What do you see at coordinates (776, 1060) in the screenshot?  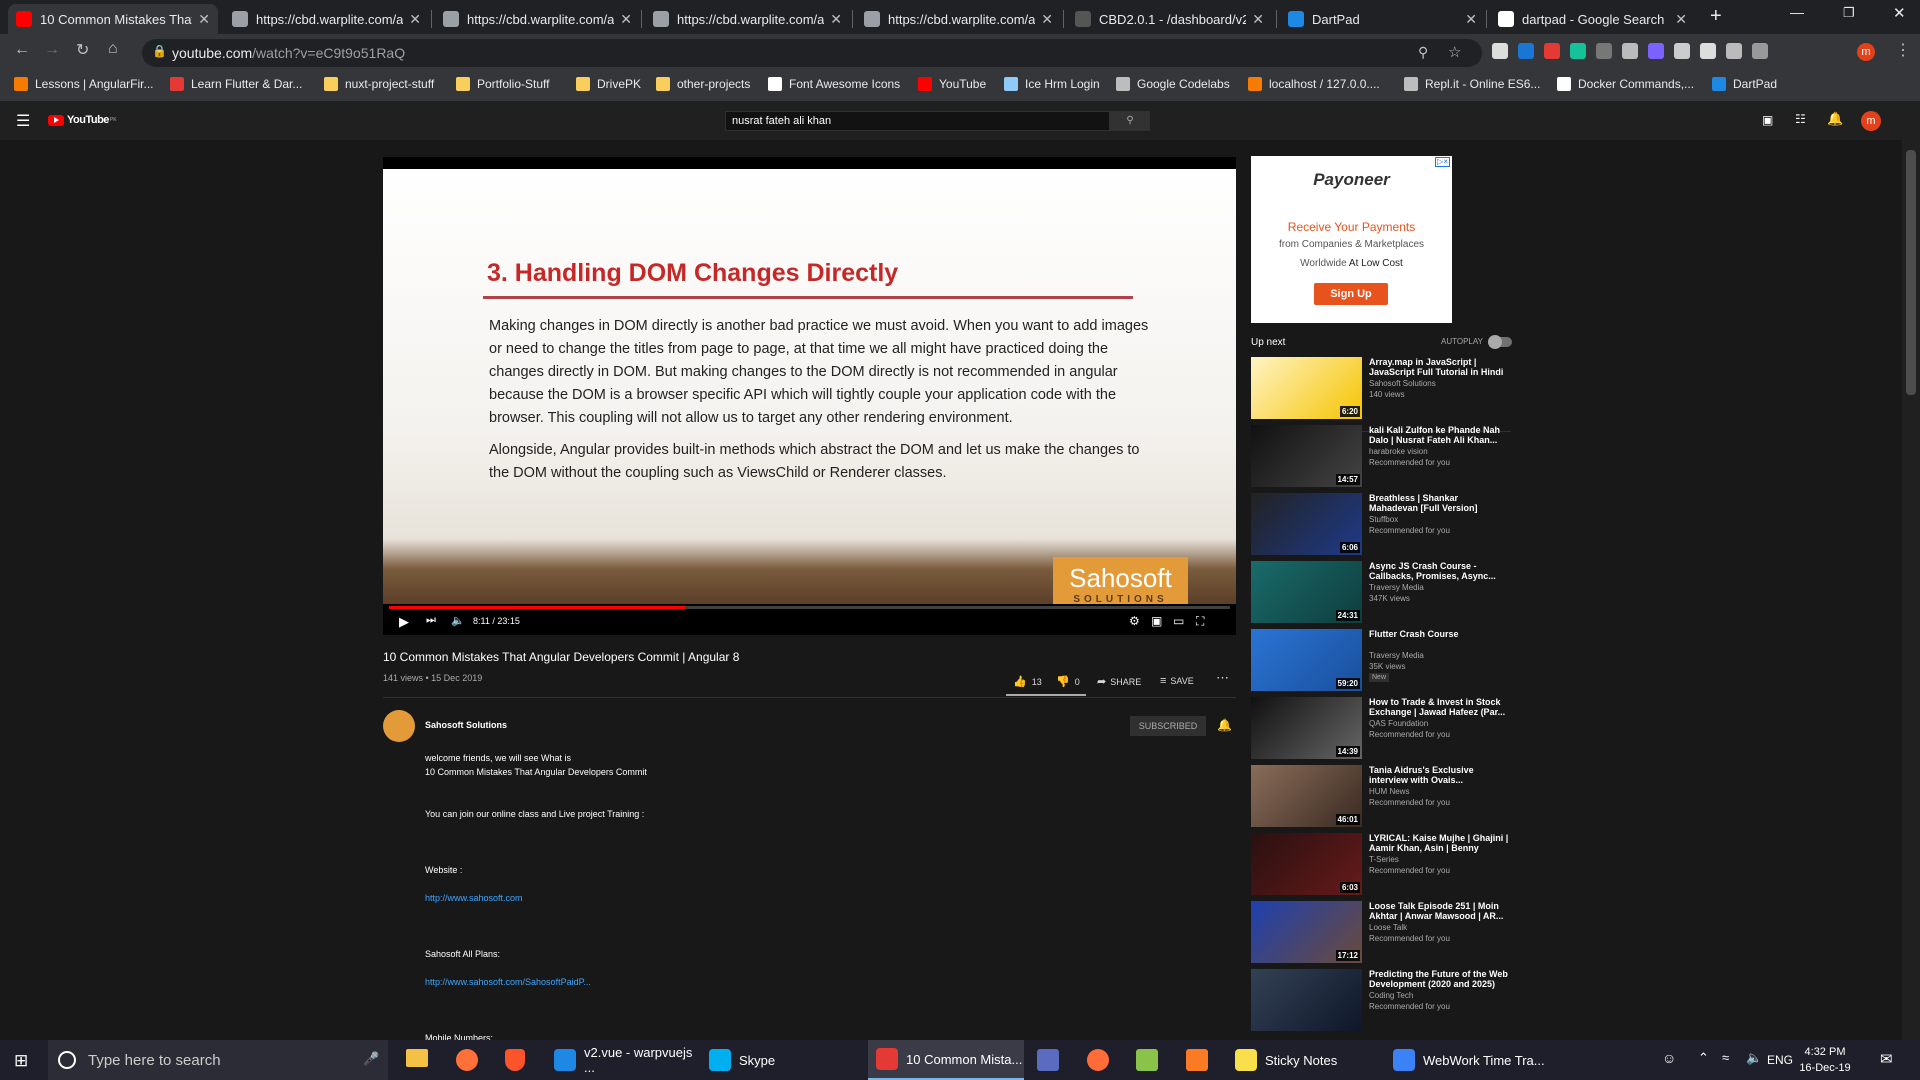 I see `taskbar-app: Skype` at bounding box center [776, 1060].